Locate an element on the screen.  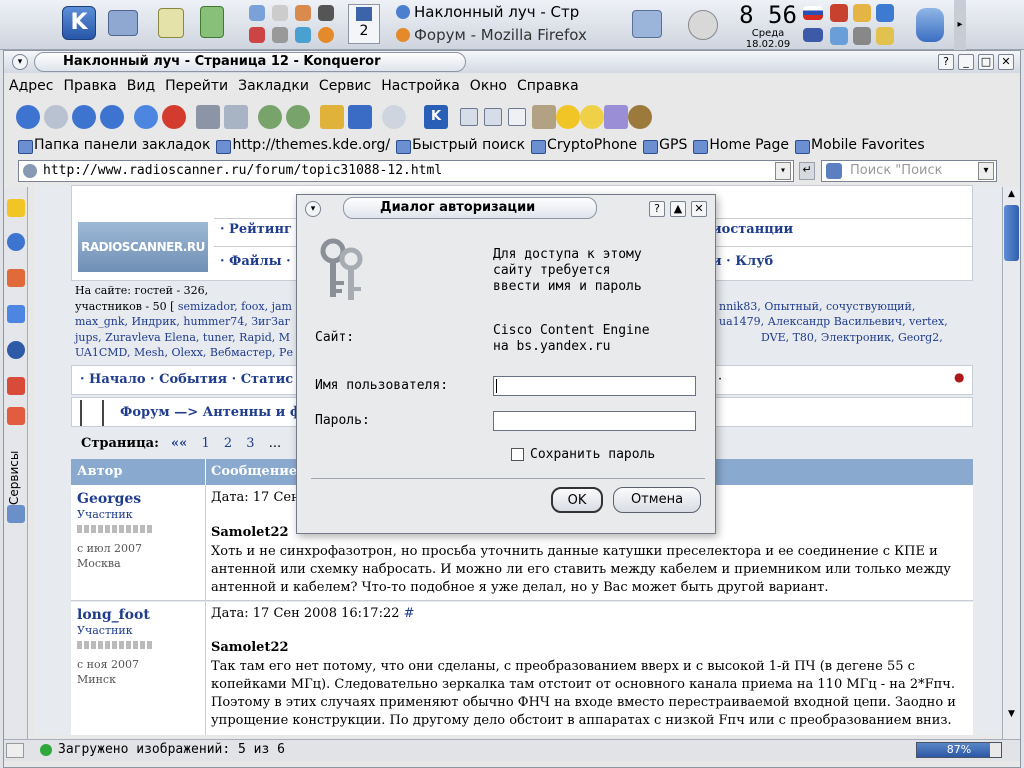
desktop-pager: 2 is located at coordinates (364, 24).